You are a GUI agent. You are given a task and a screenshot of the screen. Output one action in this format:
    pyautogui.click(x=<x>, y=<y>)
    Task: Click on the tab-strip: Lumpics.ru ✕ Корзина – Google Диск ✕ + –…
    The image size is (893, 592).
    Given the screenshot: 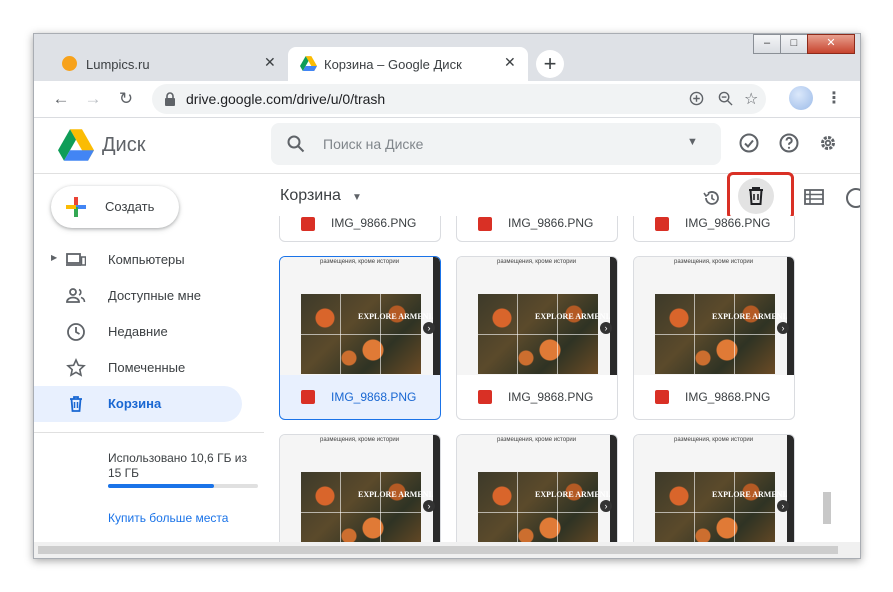 What is the action you would take?
    pyautogui.click(x=447, y=57)
    